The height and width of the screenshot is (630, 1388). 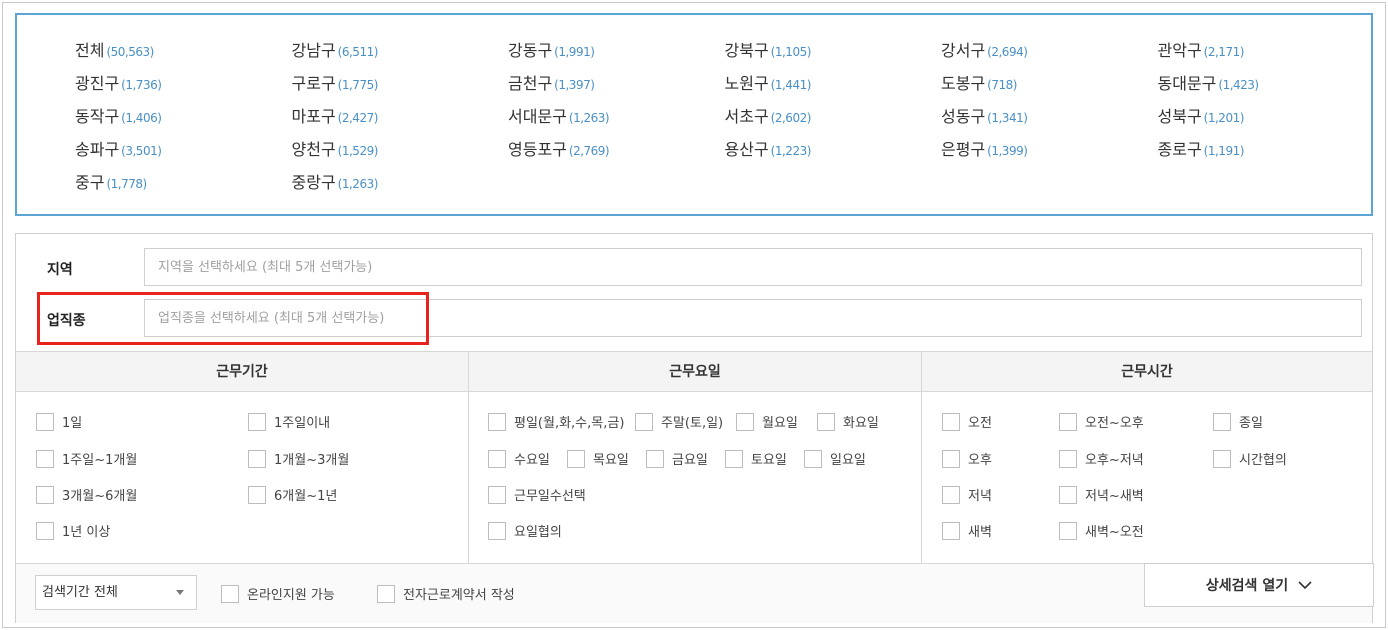 What do you see at coordinates (400, 185) in the screenshot?
I see `district-item: 중랑구 (1,263)` at bounding box center [400, 185].